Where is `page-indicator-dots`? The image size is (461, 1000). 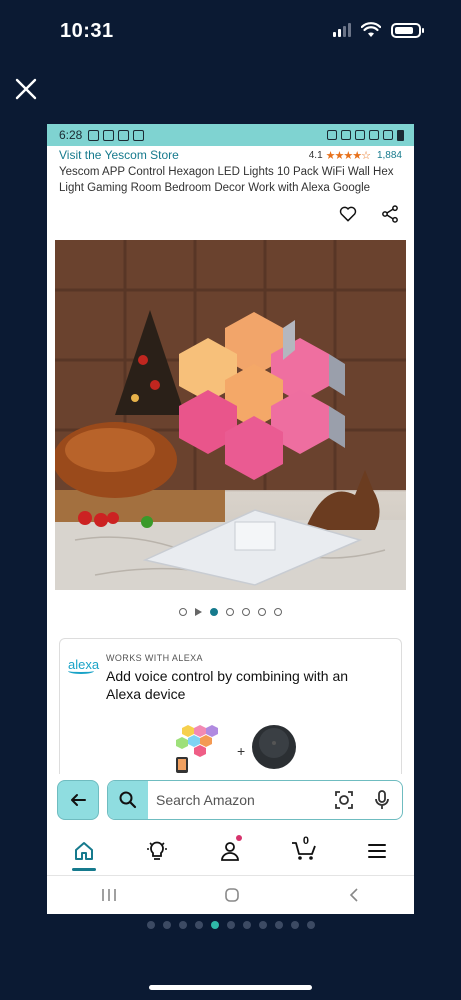
page-indicator-dots is located at coordinates (230, 925).